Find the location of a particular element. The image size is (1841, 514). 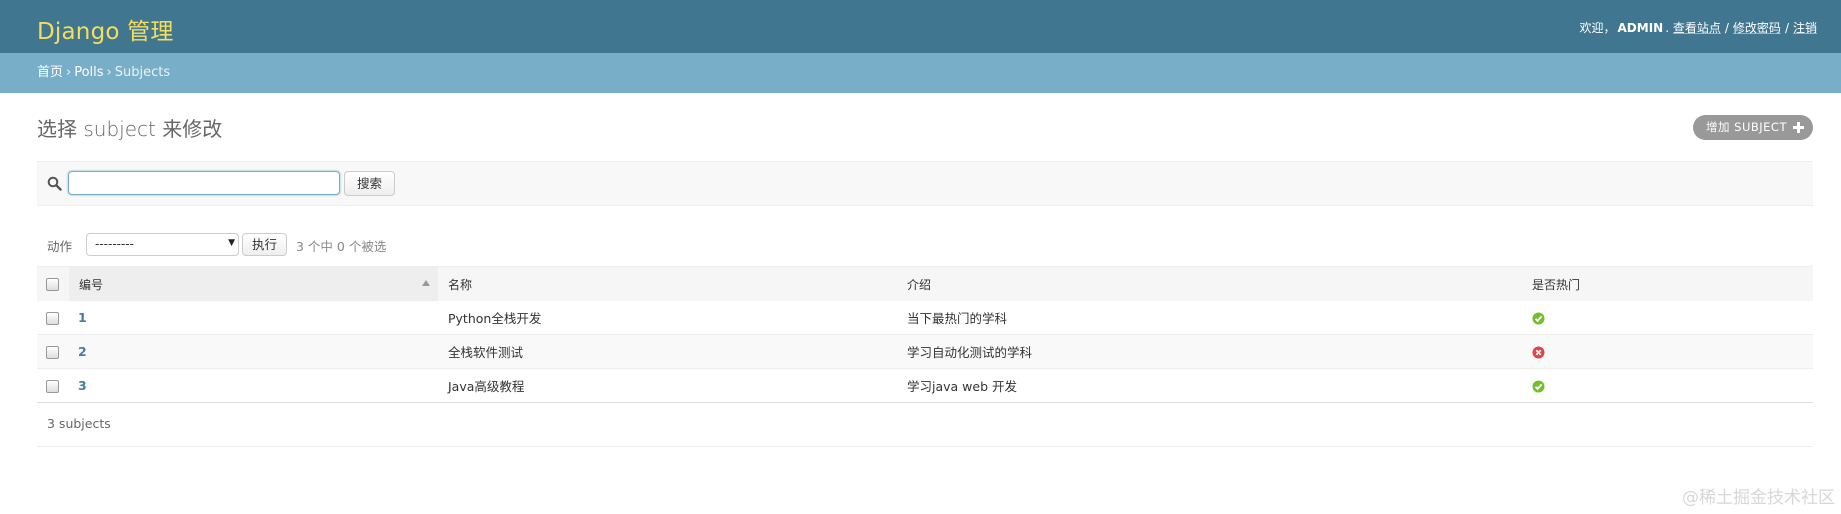

intro-value: 当下最热门的学科 is located at coordinates (957, 318).